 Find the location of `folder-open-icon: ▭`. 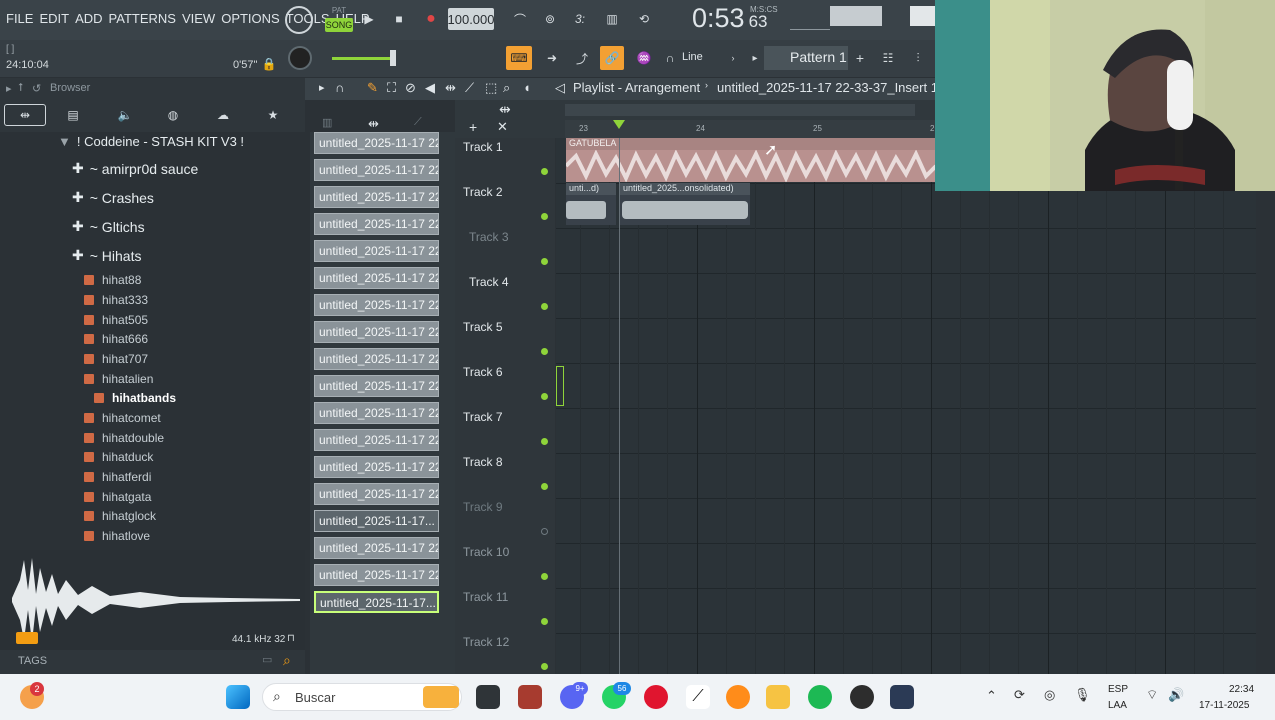

folder-open-icon: ▭ is located at coordinates (267, 659).